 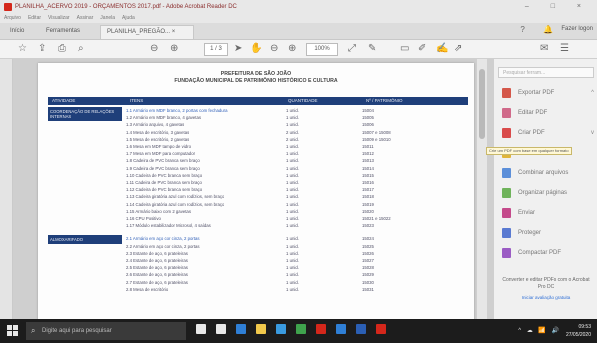 I want to click on panel-icon: ☰, so click(x=564, y=49).